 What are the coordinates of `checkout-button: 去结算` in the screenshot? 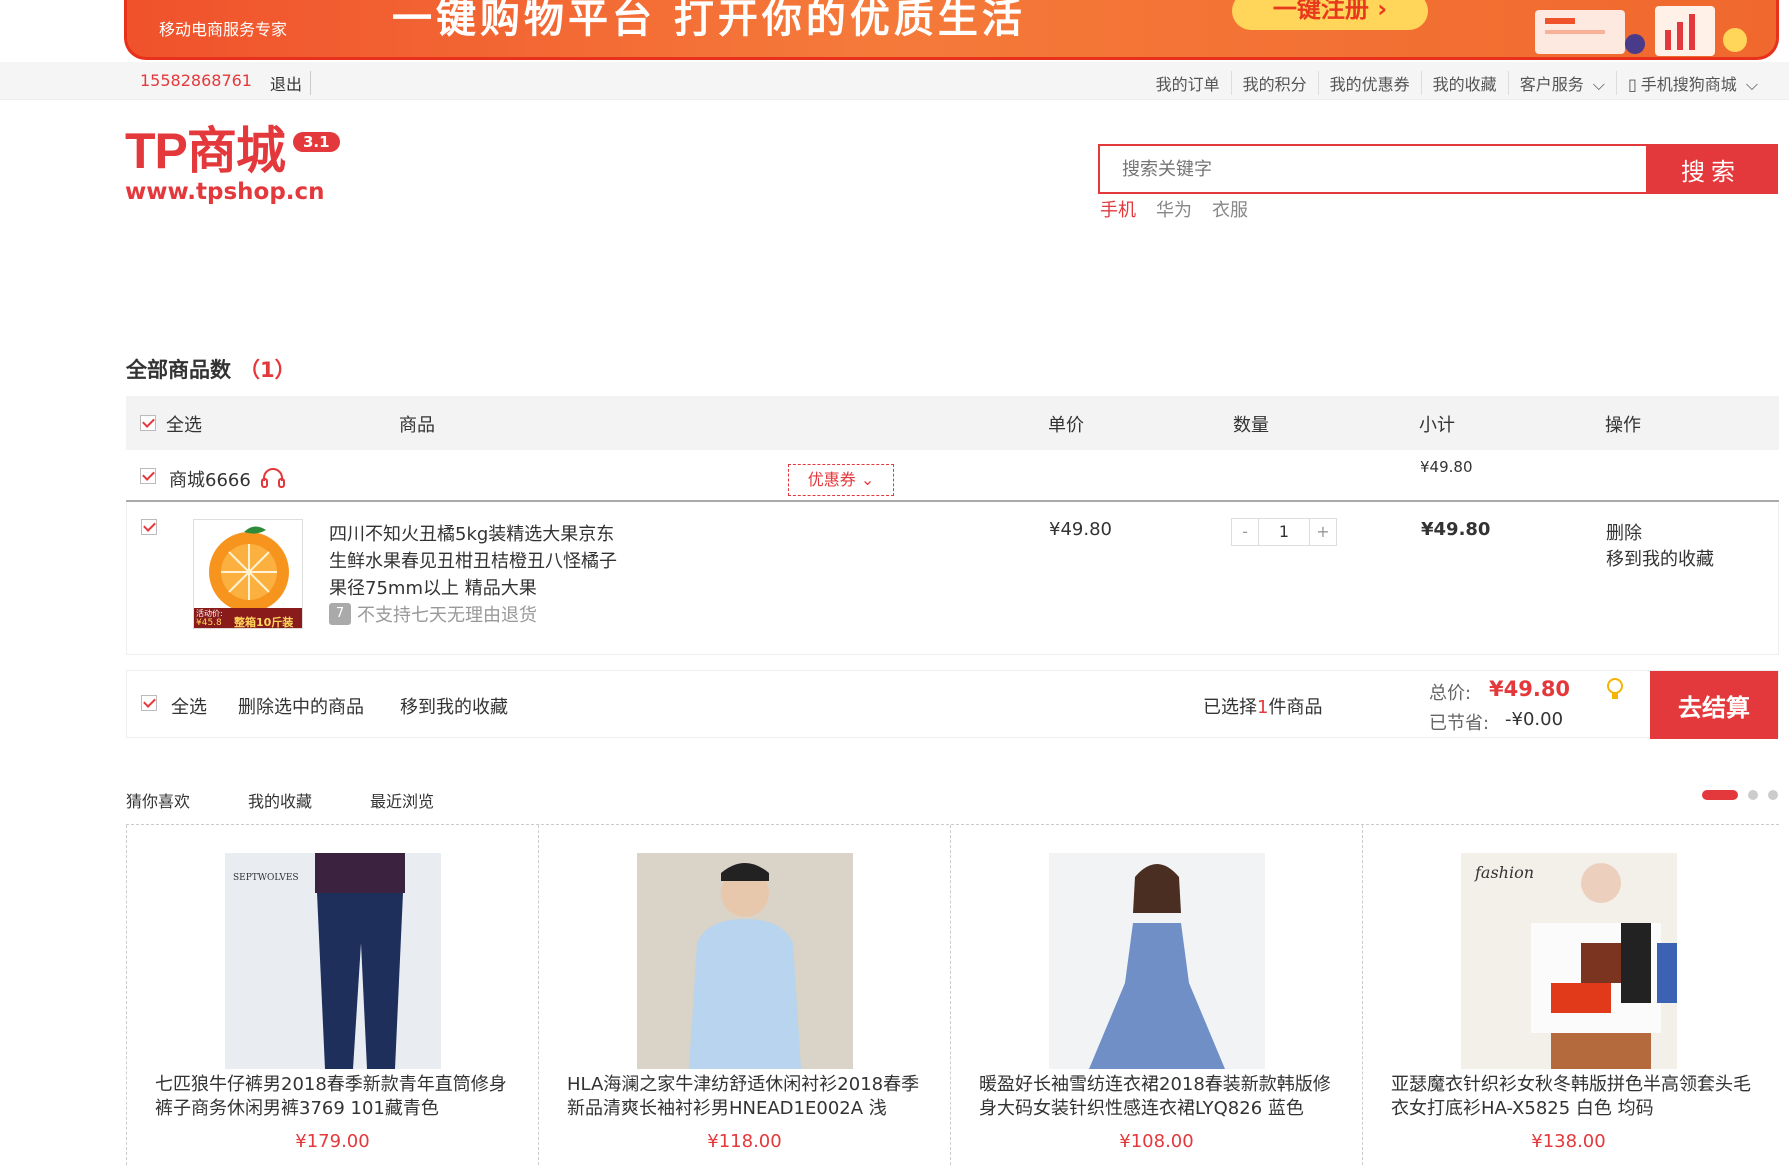 It's located at (1714, 705).